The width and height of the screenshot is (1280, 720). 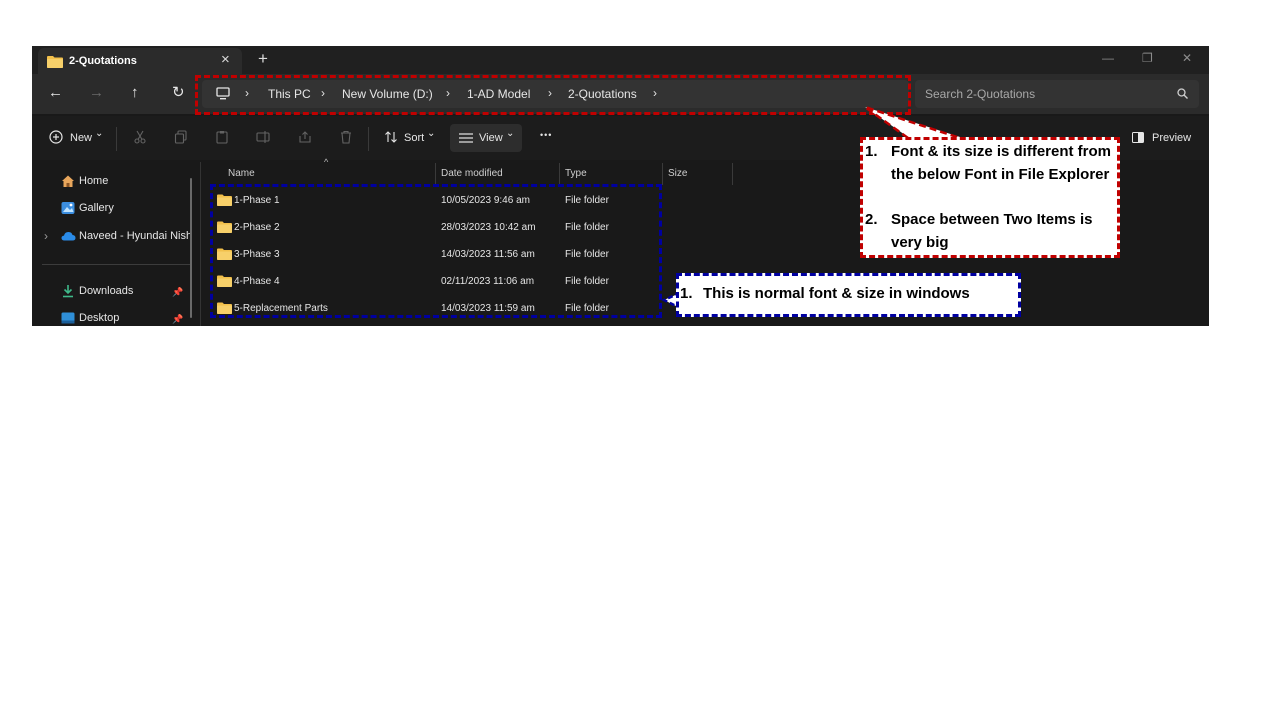 I want to click on window-close-icon: ✕, so click(x=1187, y=58).